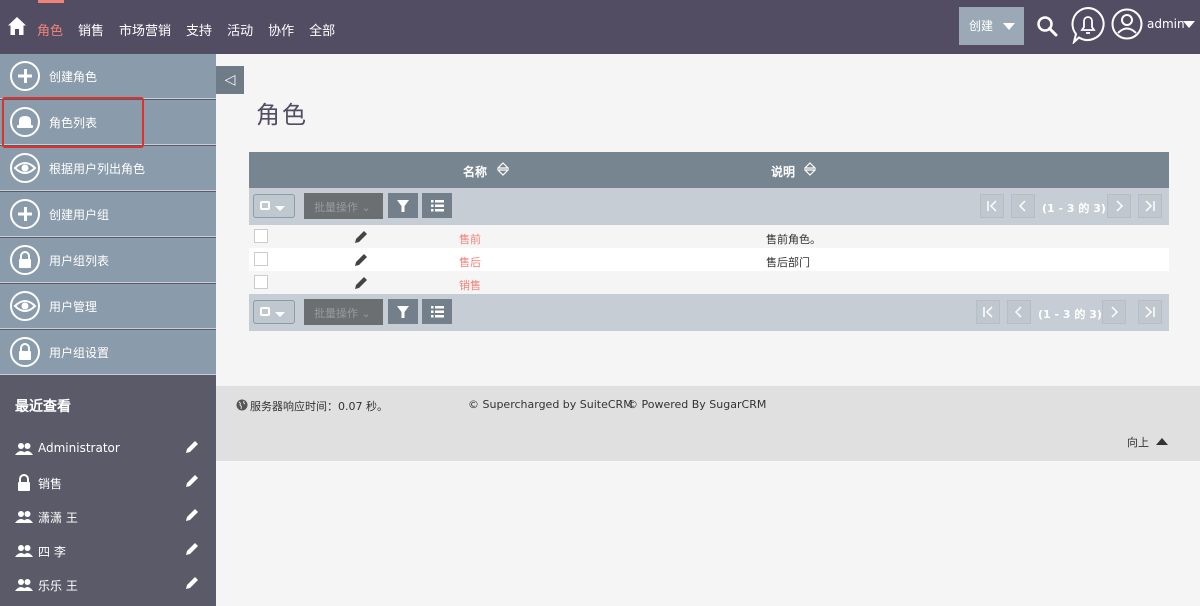 The height and width of the screenshot is (606, 1200). I want to click on table-row: 售后 售后部门, so click(709, 259).